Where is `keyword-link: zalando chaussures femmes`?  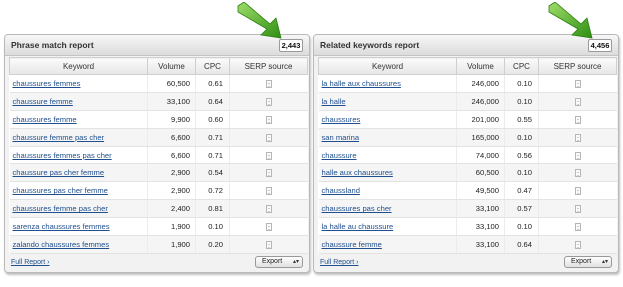 keyword-link: zalando chaussures femmes is located at coordinates (61, 244).